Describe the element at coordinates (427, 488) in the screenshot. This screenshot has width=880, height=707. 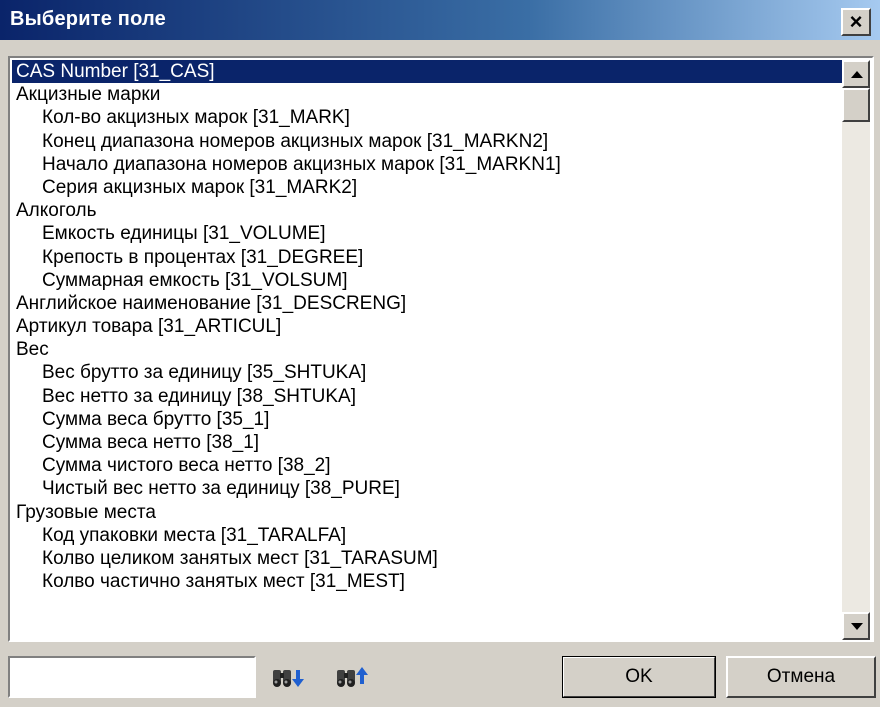
I see `list-item: Чистый вес нетто за единицу [38_PURE]` at that location.